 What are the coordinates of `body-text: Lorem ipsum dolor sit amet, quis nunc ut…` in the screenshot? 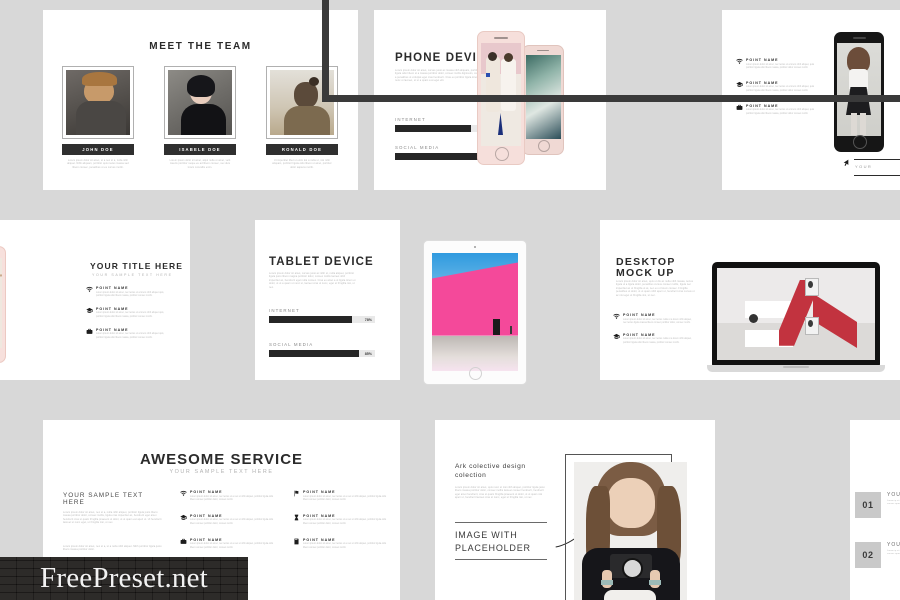 It's located at (500, 493).